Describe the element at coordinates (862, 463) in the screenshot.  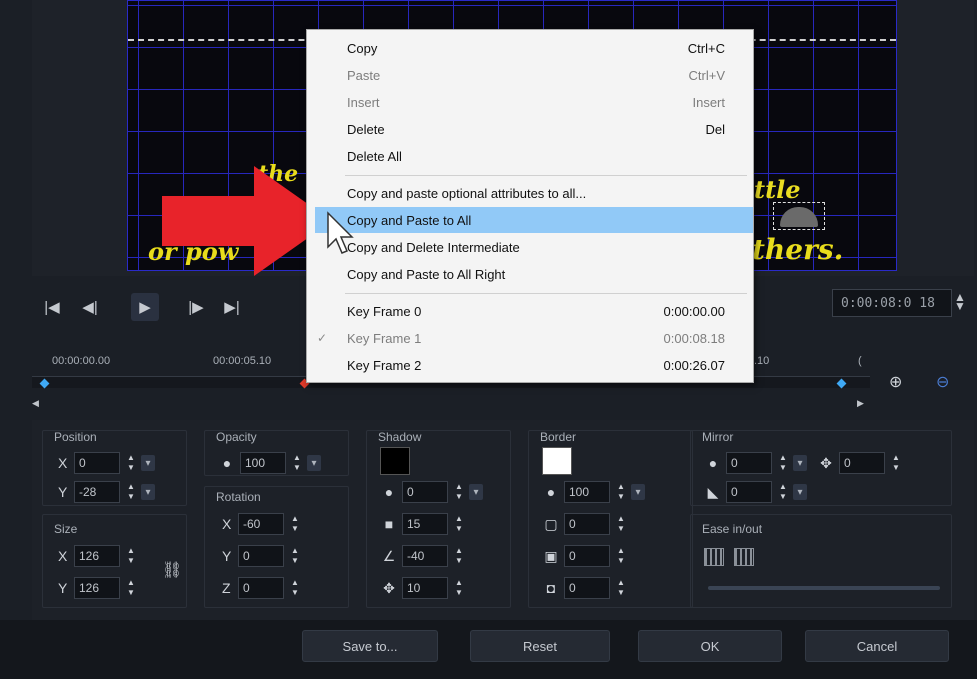
I see `mirror-offset-input: 0` at that location.